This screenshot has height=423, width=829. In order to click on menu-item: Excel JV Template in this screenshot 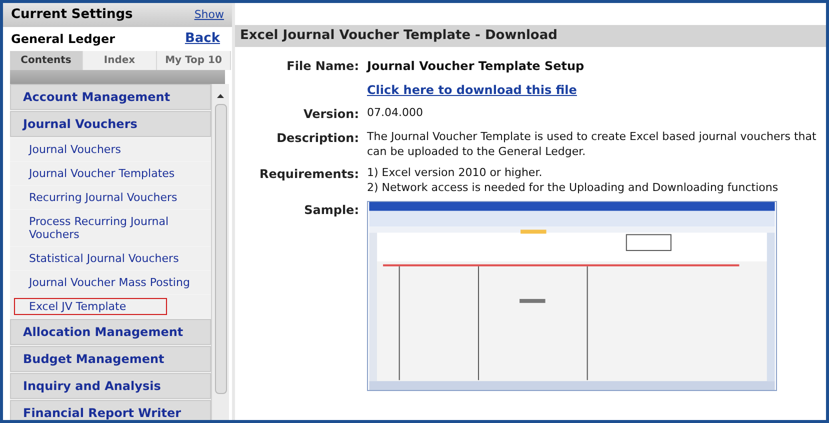, I will do `click(90, 306)`.